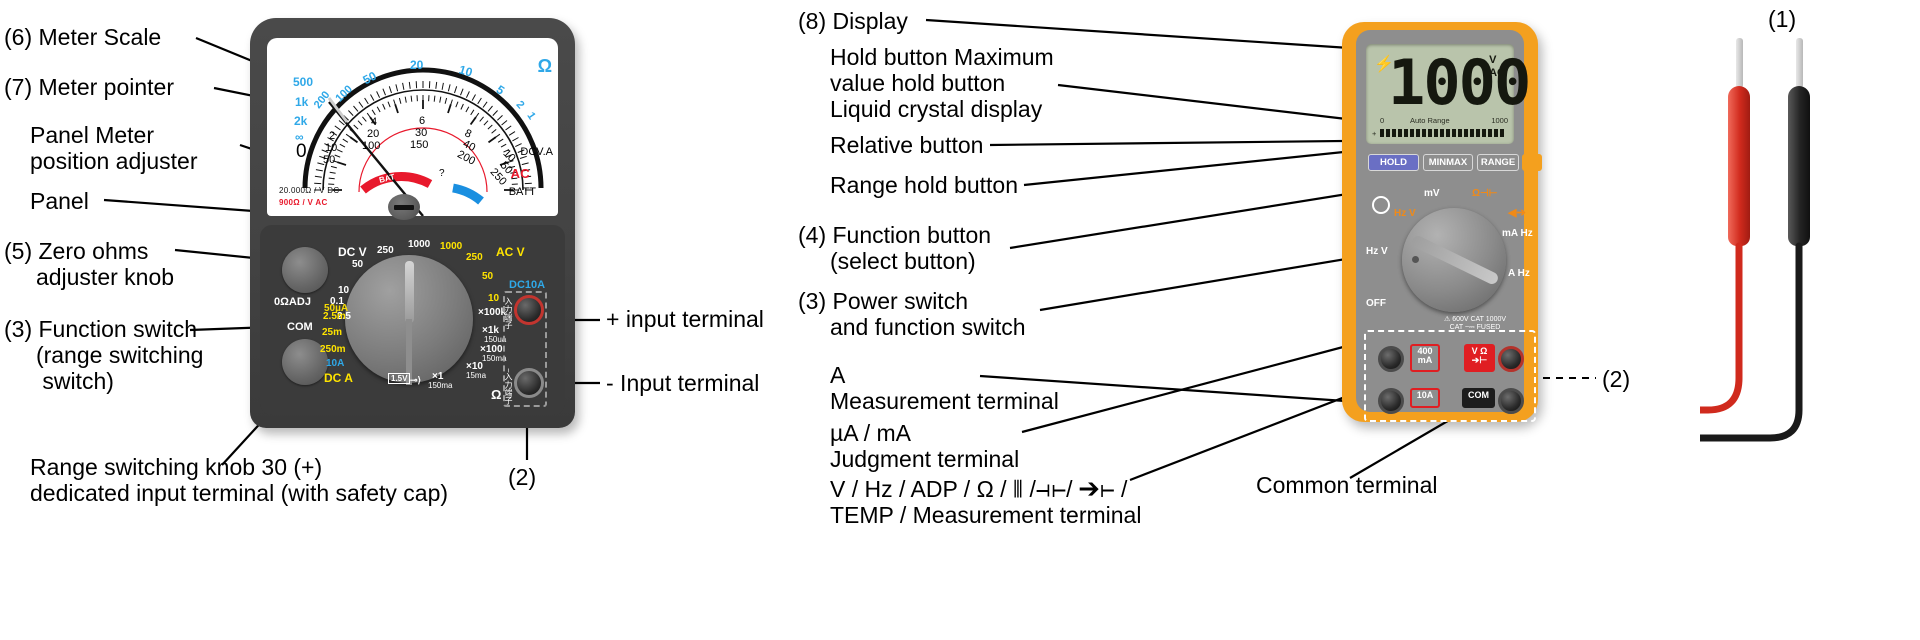 This screenshot has height=640, width=1920. I want to click on ohm-panel-label: Ω, so click(496, 394).